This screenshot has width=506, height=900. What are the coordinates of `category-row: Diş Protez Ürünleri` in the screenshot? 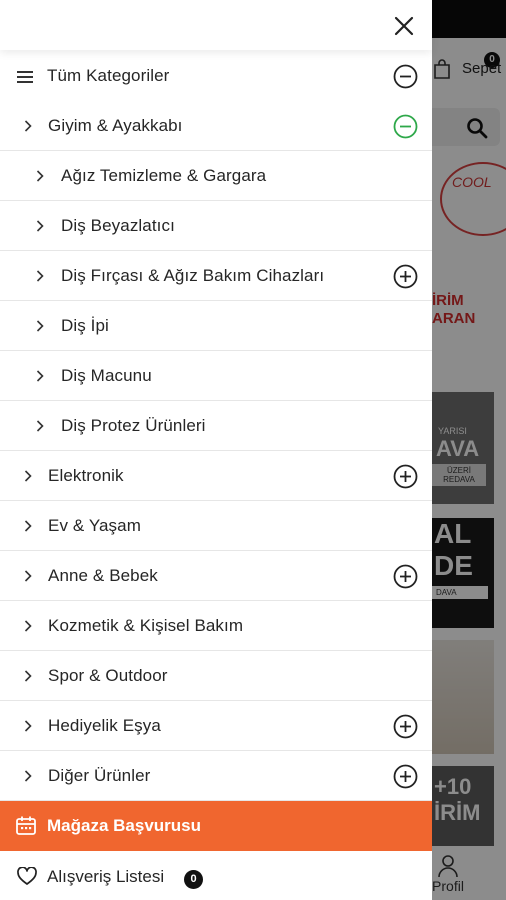 It's located at (216, 426).